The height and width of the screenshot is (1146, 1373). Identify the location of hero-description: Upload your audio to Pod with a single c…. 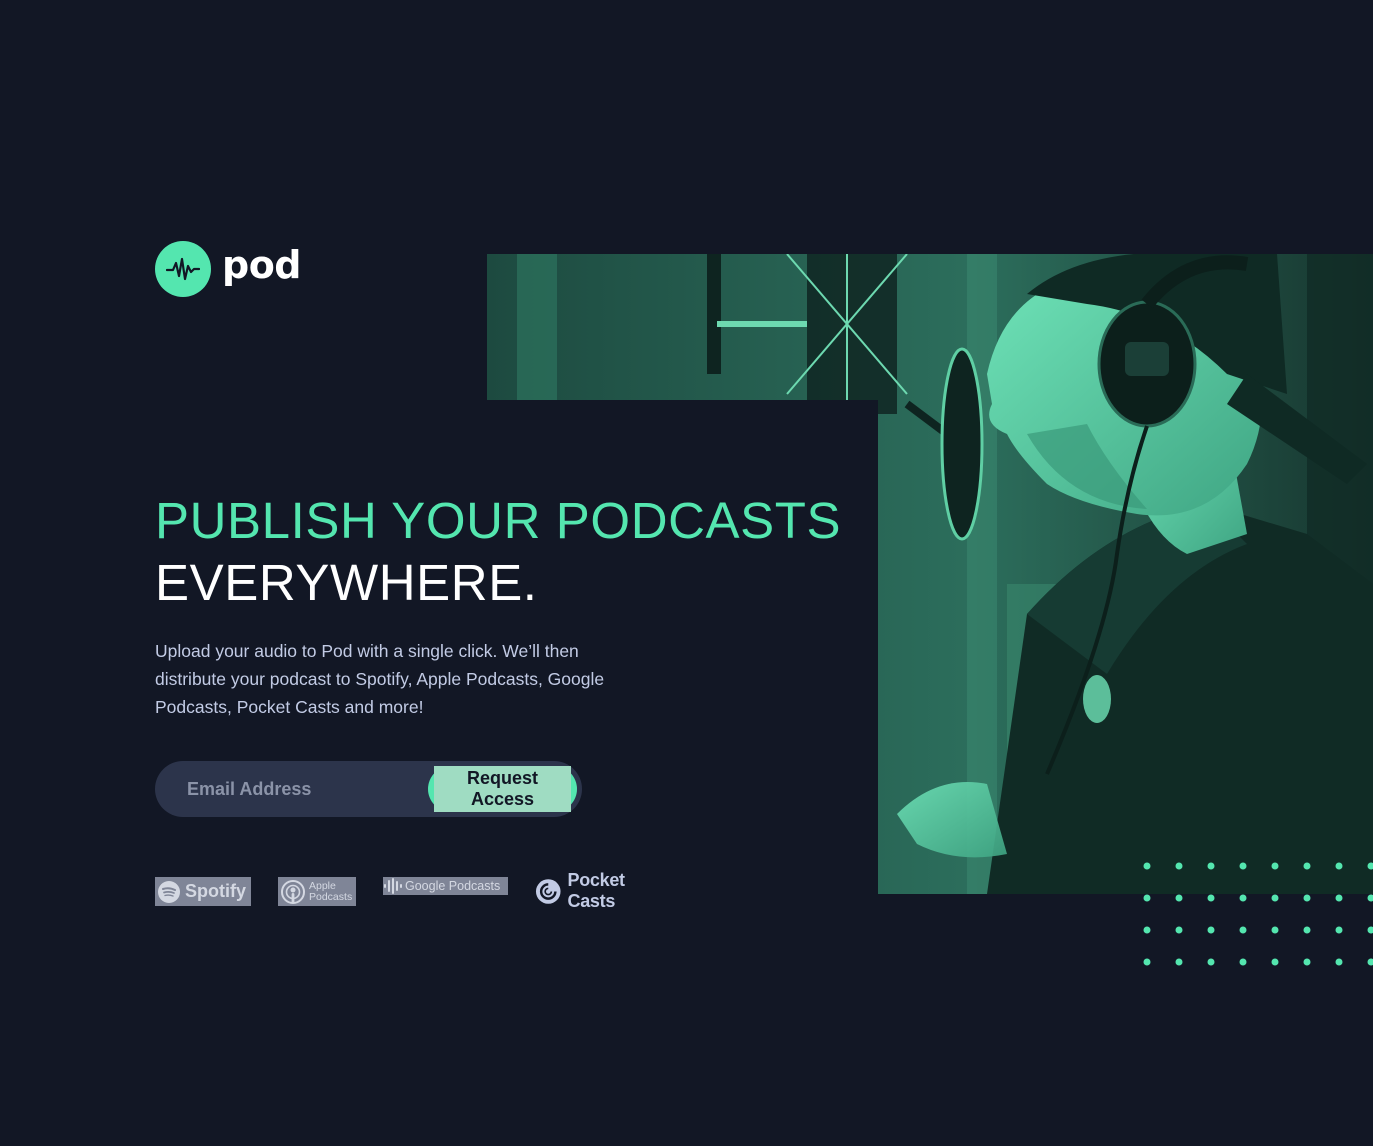
(380, 679).